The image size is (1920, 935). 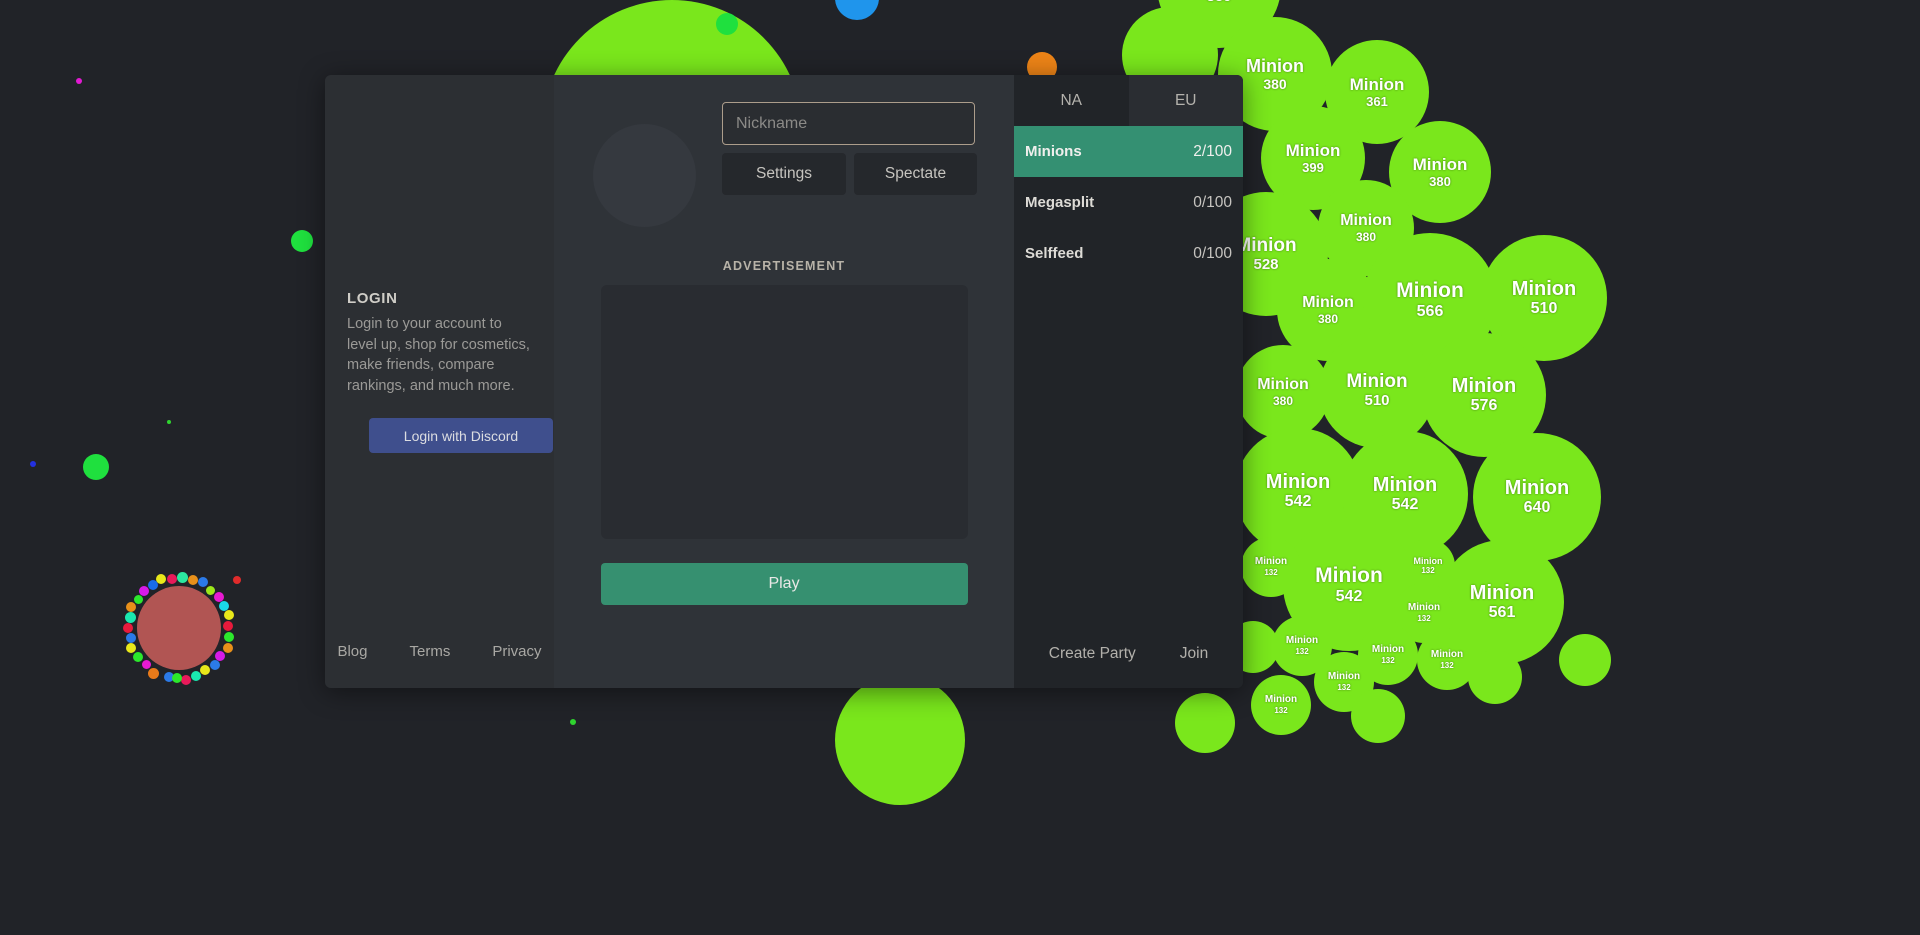 What do you see at coordinates (179, 628) in the screenshot?
I see `player-blob` at bounding box center [179, 628].